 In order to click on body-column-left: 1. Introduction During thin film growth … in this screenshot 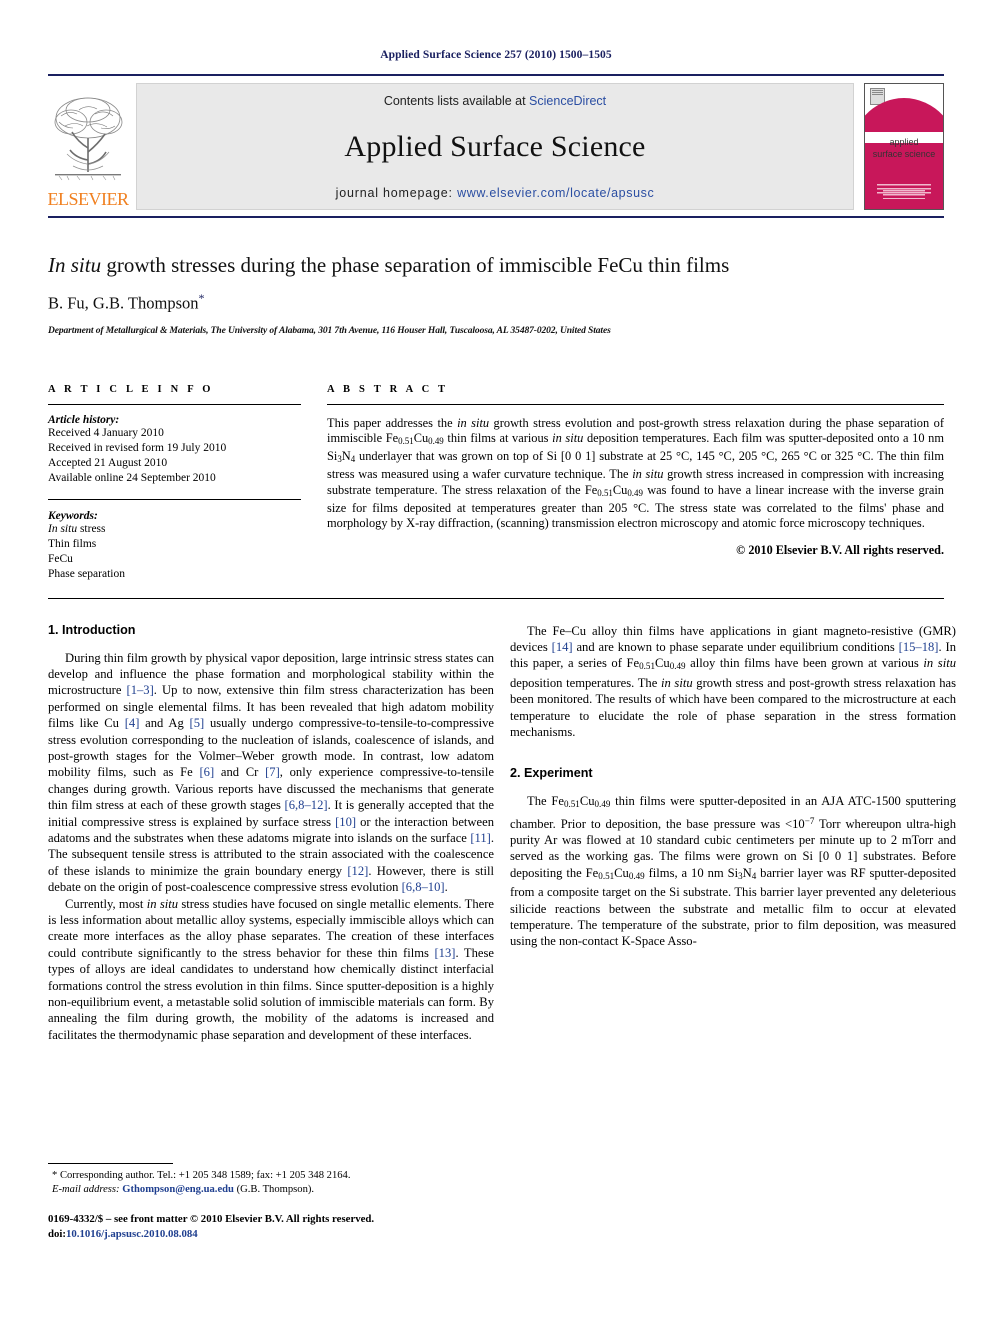, I will do `click(271, 833)`.